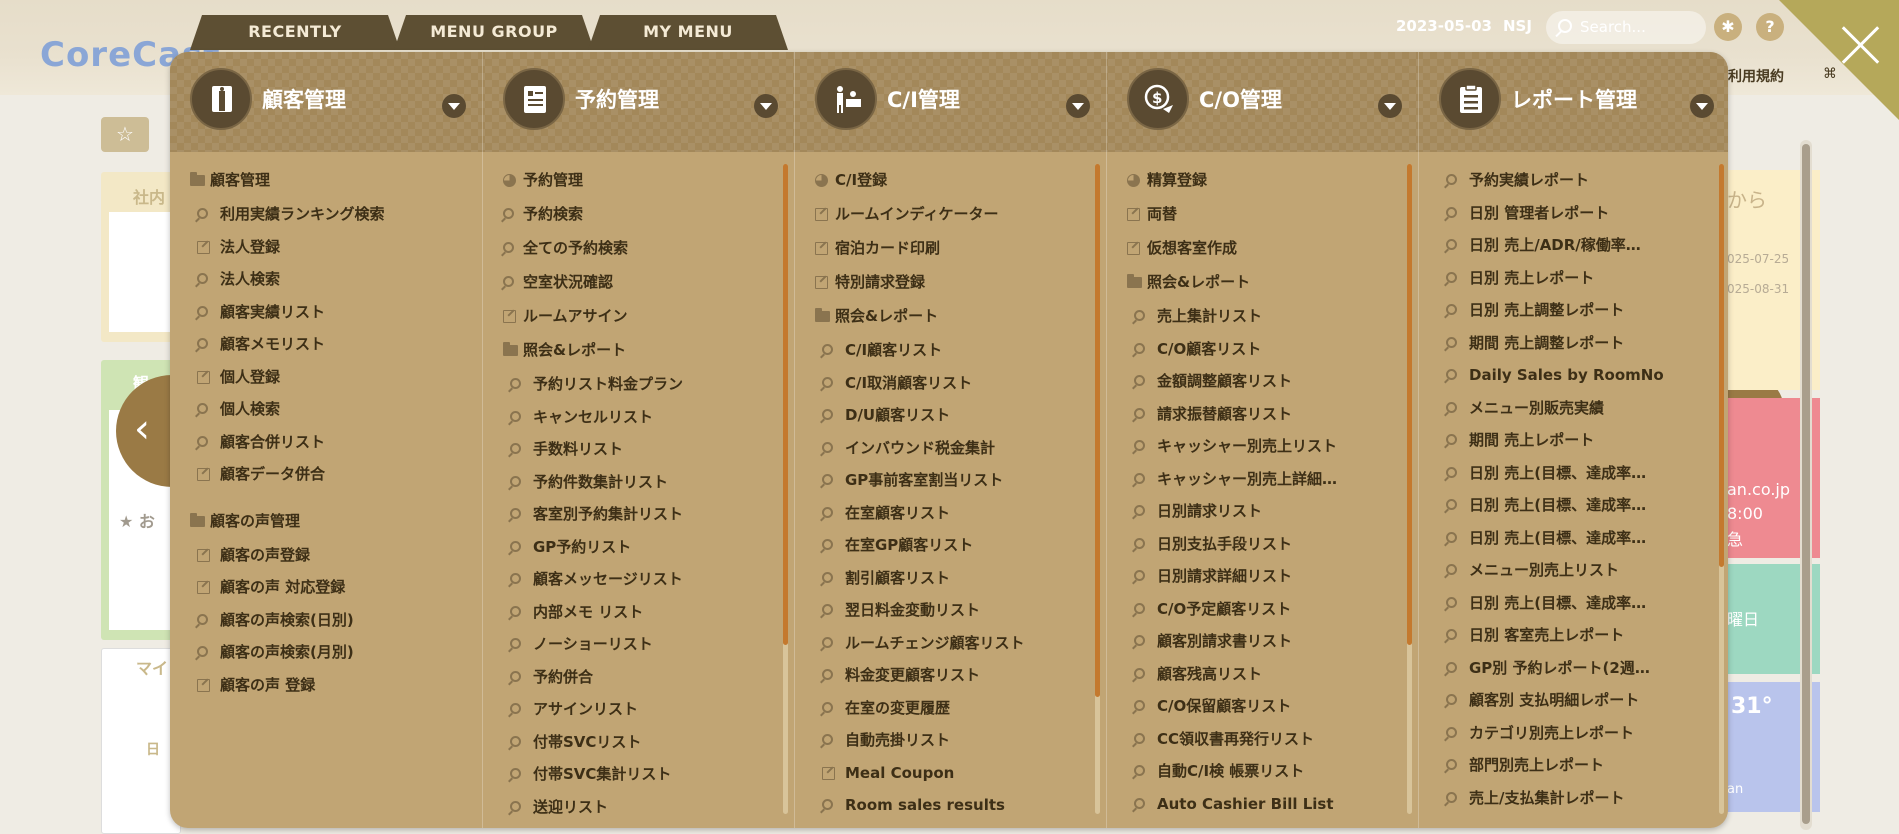 Image resolution: width=1899 pixels, height=834 pixels. Describe the element at coordinates (638, 644) in the screenshot. I see `menu-item: ノーショーリスト` at that location.